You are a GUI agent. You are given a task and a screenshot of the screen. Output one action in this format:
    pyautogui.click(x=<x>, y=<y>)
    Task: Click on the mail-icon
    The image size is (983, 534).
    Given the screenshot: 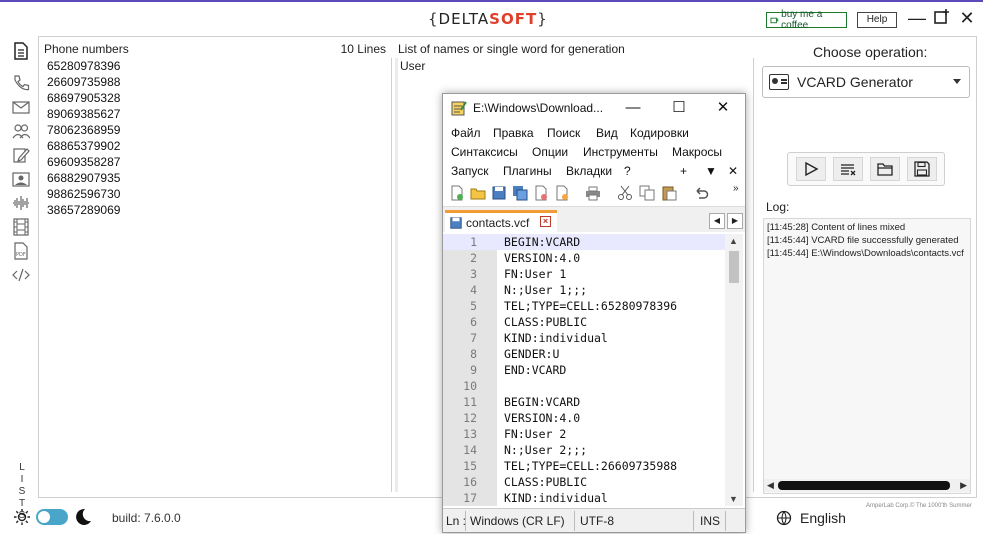 What is the action you would take?
    pyautogui.click(x=21, y=107)
    